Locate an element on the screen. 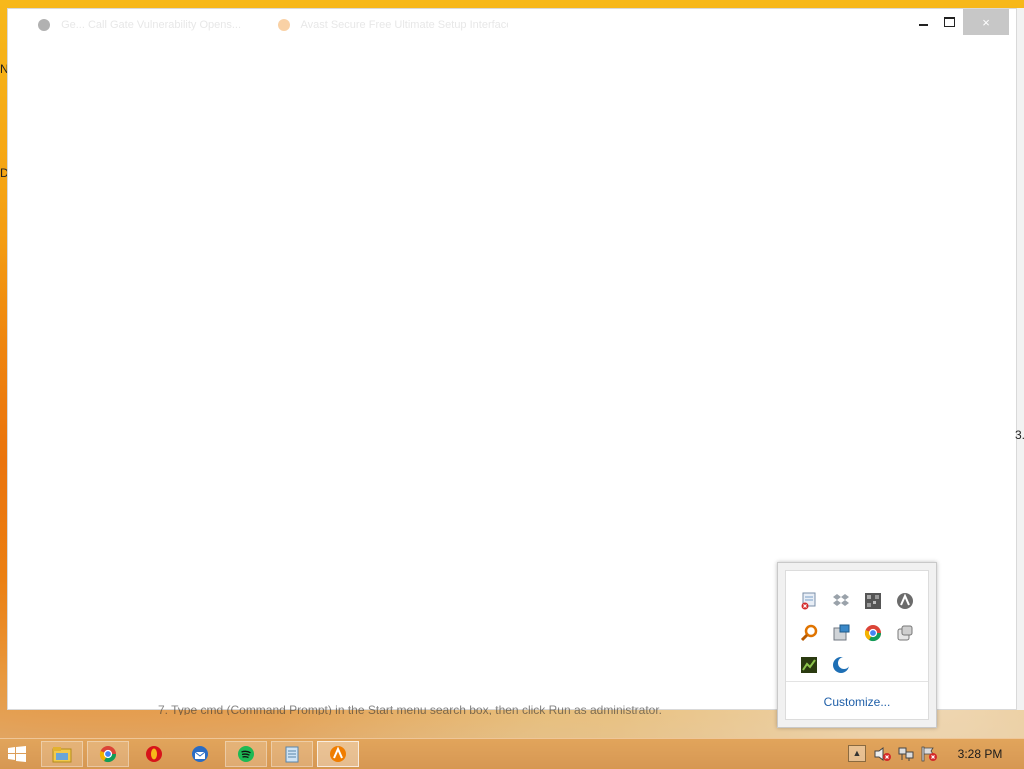  close-button: × is located at coordinates (986, 22).